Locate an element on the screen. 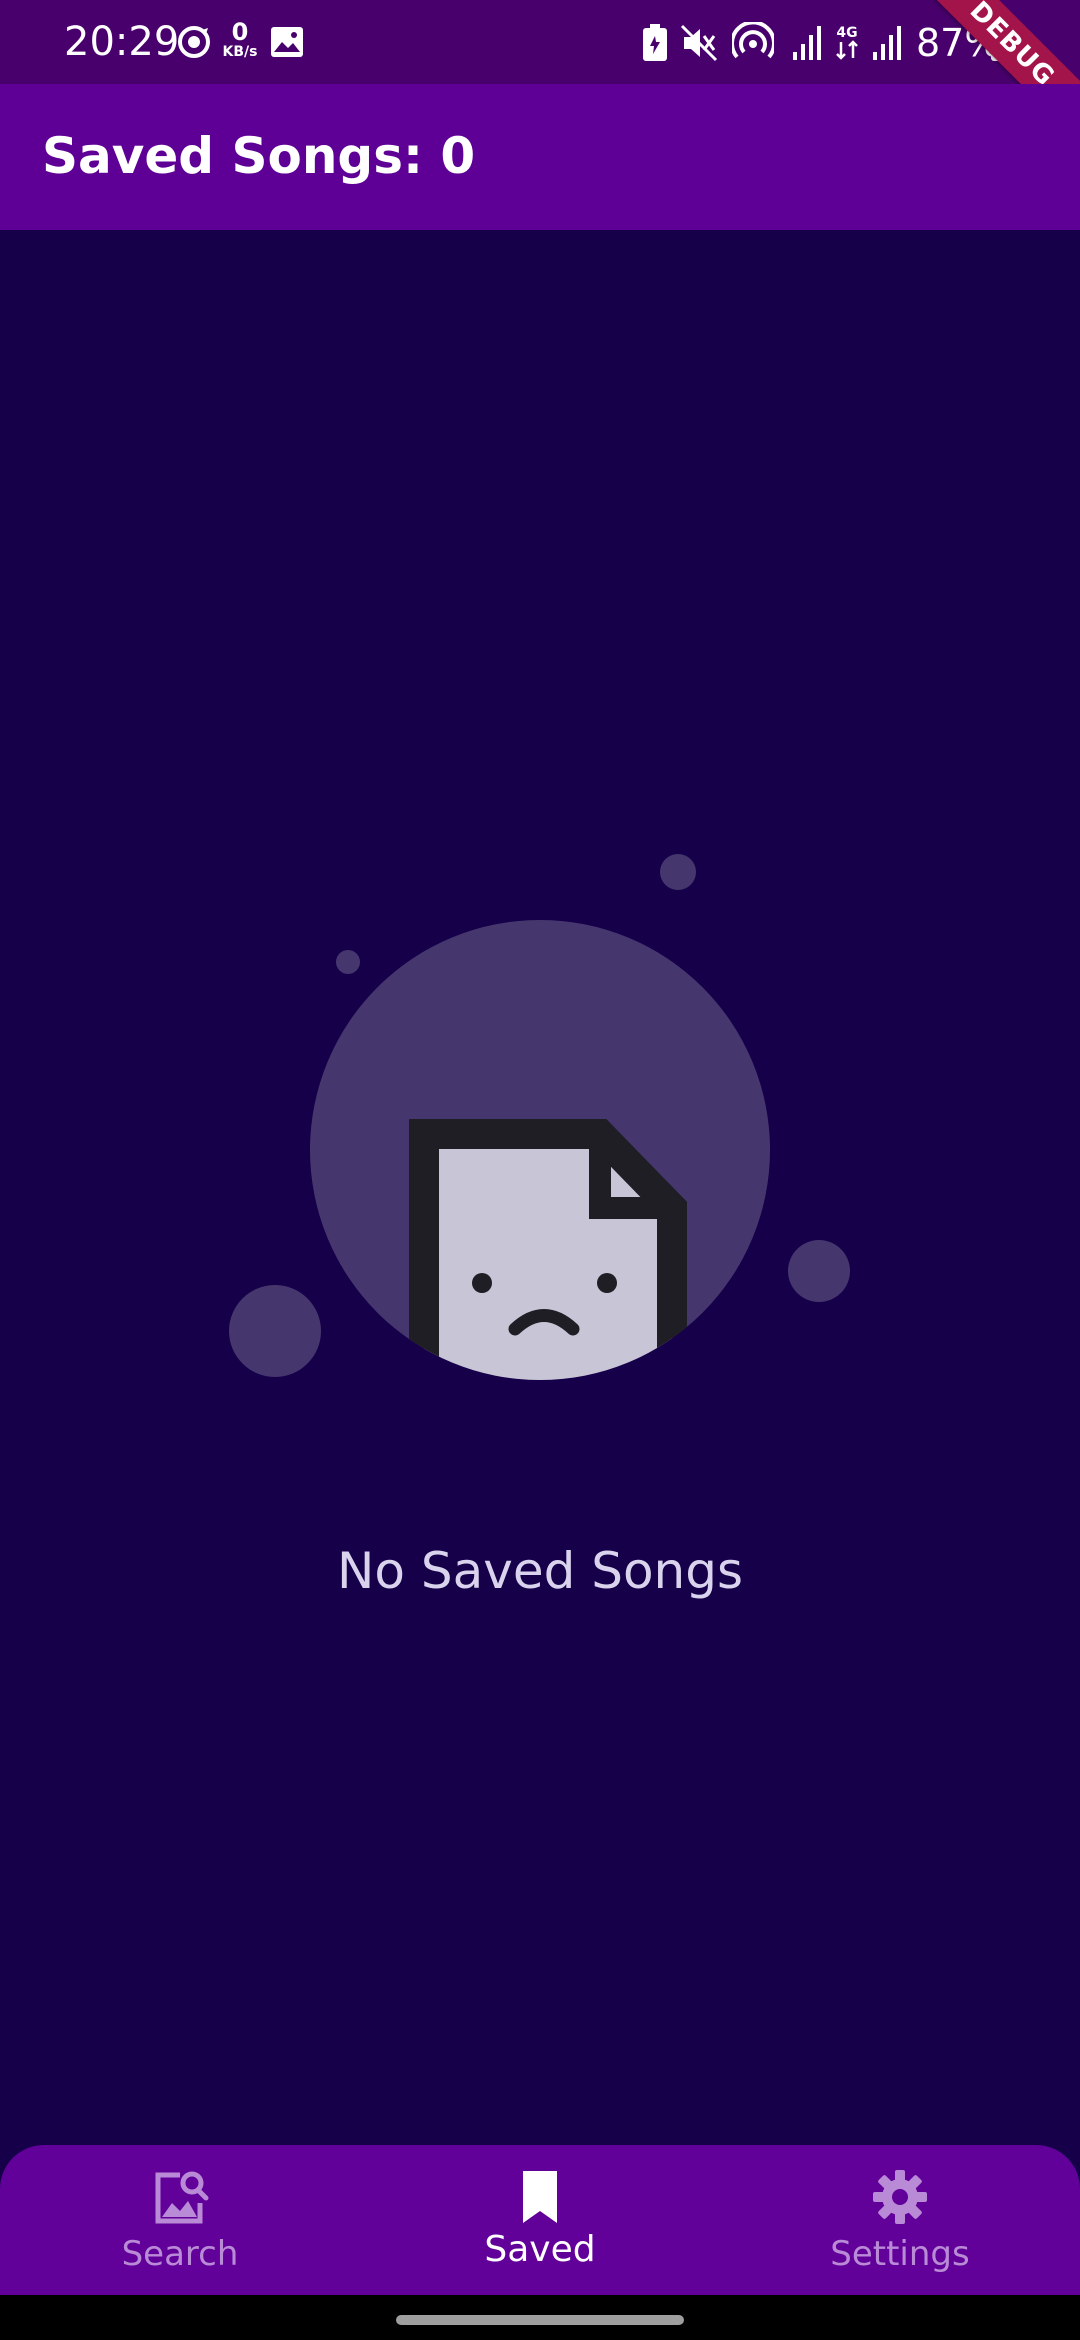 Image resolution: width=1080 pixels, height=2340 pixels. image-icon is located at coordinates (287, 42).